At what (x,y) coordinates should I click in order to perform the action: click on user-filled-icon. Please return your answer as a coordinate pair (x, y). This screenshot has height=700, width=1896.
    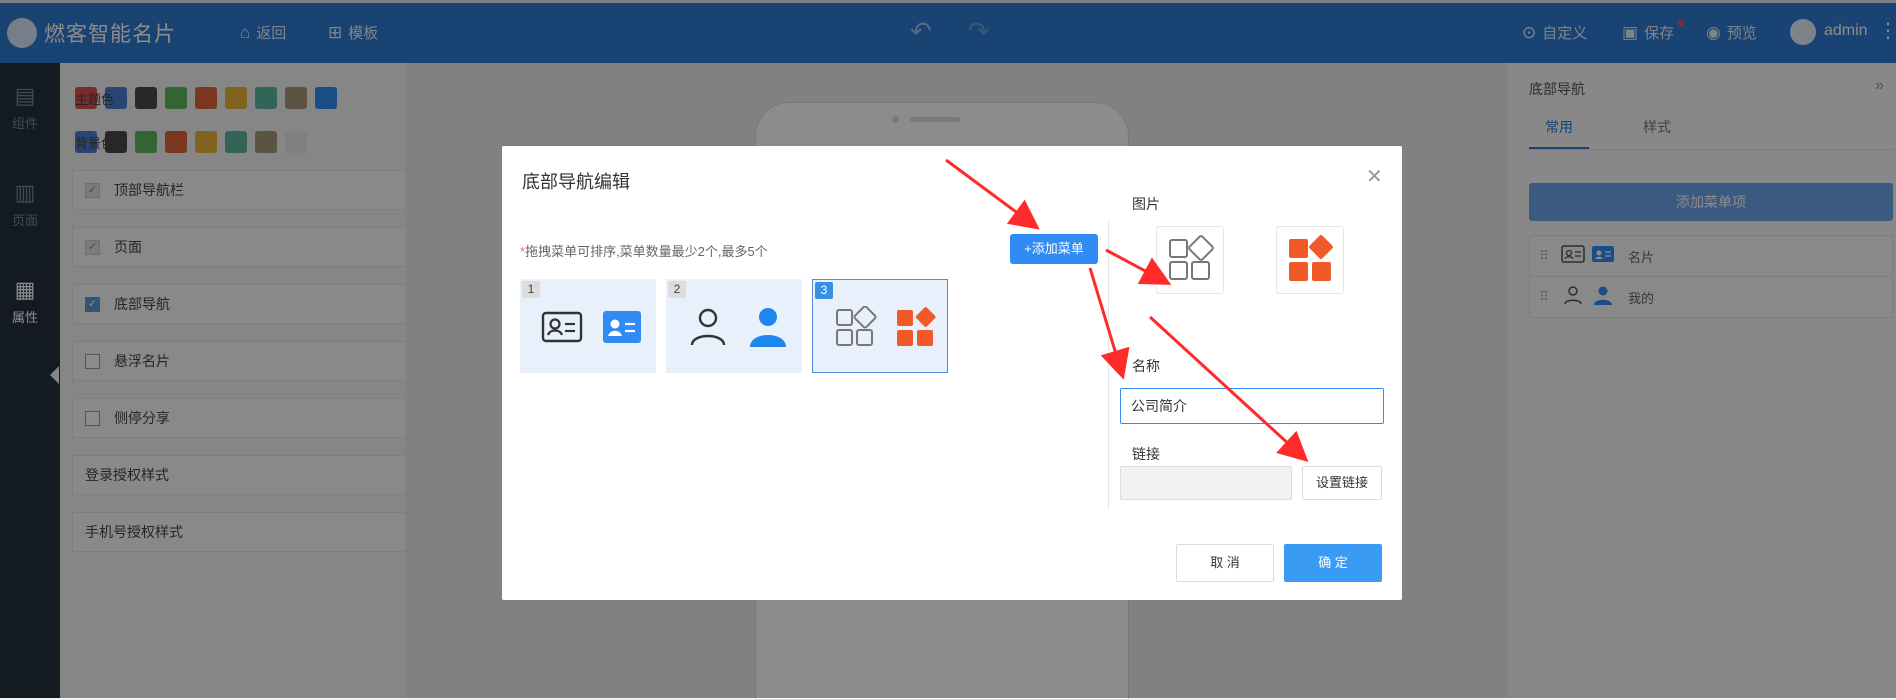
    Looking at the image, I should click on (768, 327).